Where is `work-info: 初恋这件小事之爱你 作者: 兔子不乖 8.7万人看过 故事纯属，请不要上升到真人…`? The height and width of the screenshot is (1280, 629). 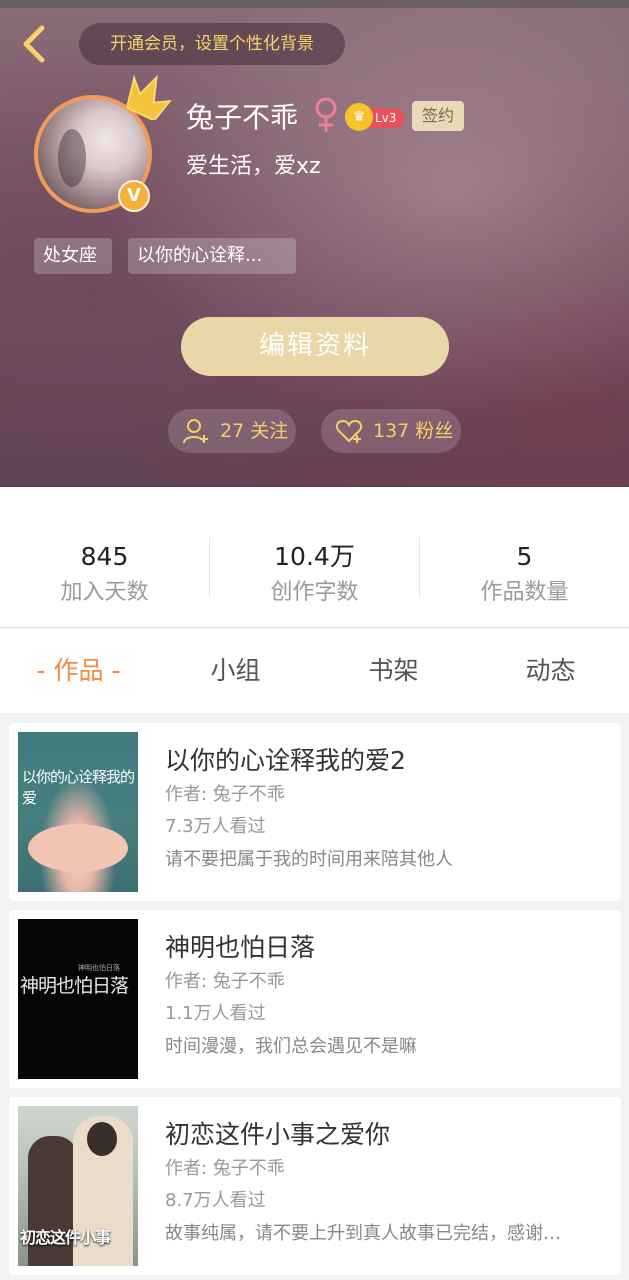
work-info: 初恋这件小事之爱你 作者: 兔子不乖 8.7万人看过 故事纯属，请不要上升到真人… is located at coordinates (390, 1184).